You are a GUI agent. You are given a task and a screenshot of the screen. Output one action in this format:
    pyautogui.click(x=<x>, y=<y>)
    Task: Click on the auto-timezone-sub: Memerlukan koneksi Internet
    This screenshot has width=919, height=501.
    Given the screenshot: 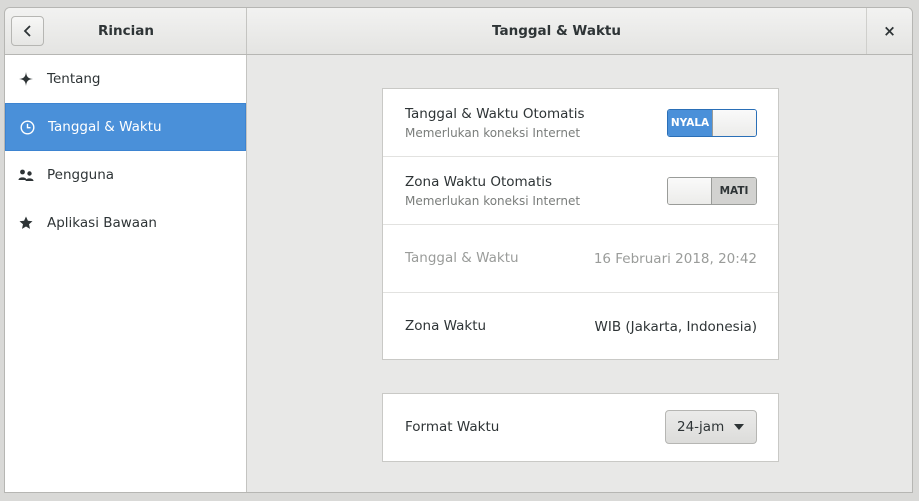 What is the action you would take?
    pyautogui.click(x=493, y=201)
    